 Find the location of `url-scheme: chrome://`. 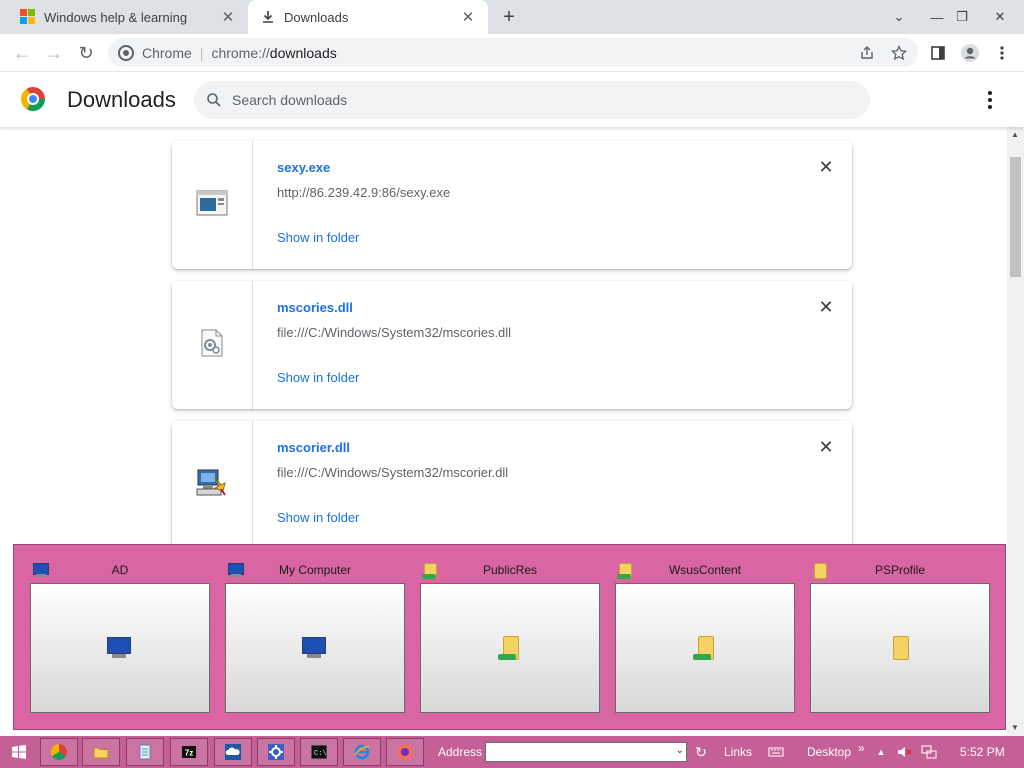

url-scheme: chrome:// is located at coordinates (240, 52).